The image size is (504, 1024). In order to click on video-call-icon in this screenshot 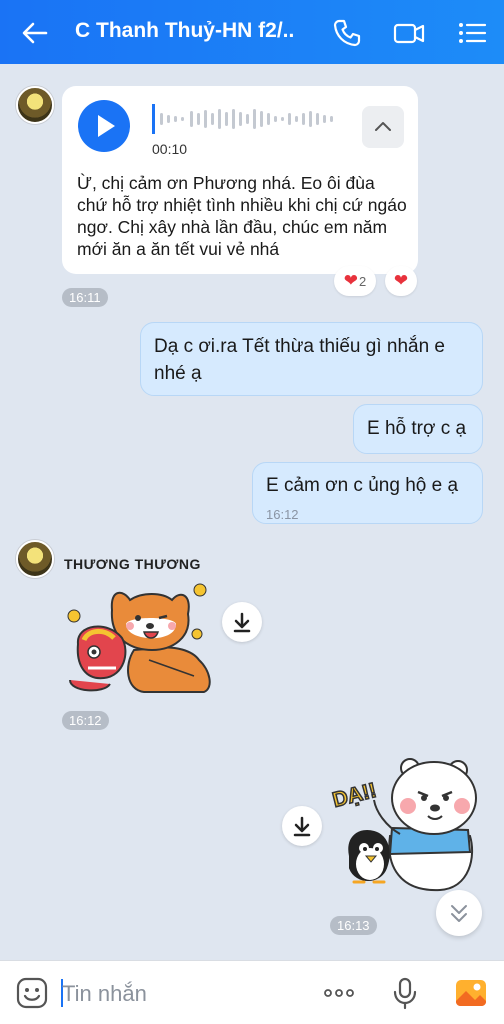, I will do `click(409, 33)`.